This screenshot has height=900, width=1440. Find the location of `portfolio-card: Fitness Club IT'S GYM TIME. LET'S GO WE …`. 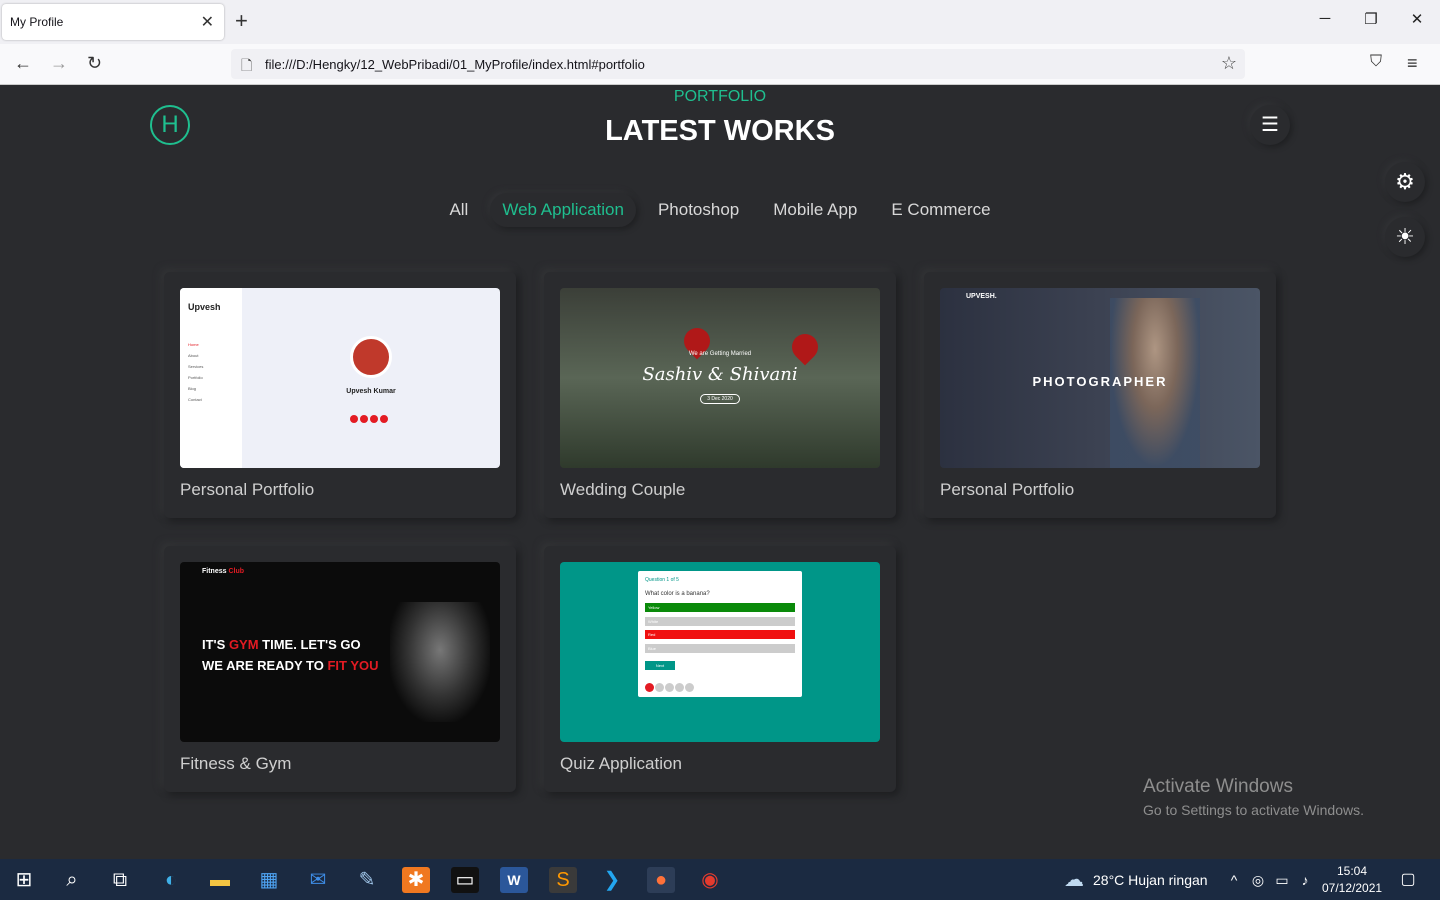

portfolio-card: Fitness Club IT'S GYM TIME. LET'S GO WE … is located at coordinates (340, 669).